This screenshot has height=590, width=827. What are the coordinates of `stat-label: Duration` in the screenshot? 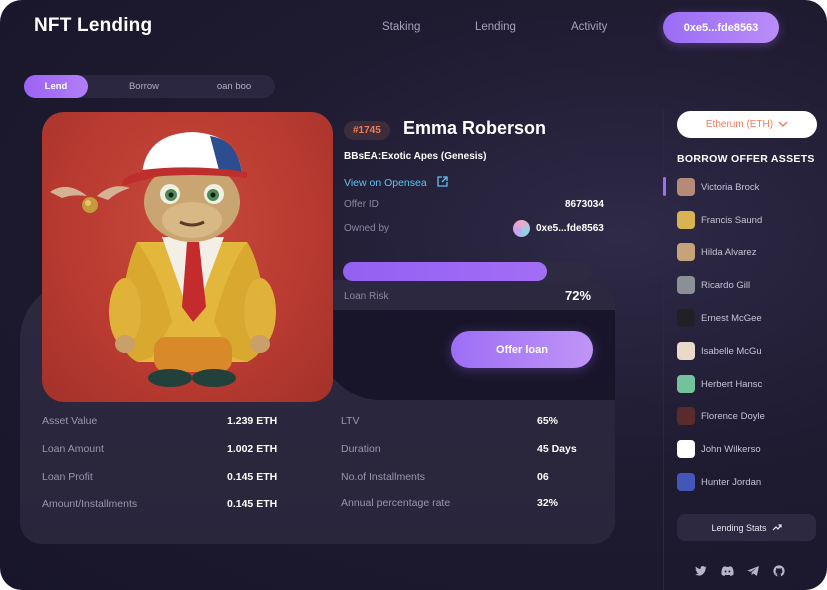 It's located at (361, 449).